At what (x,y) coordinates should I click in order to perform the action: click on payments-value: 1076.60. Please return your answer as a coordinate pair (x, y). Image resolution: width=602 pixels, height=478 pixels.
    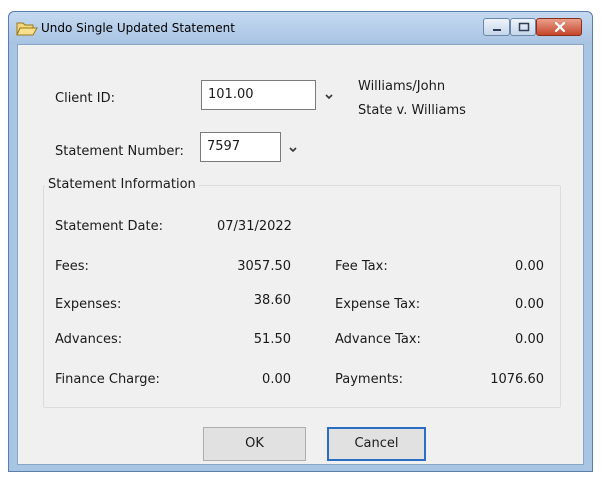
    Looking at the image, I should click on (517, 379).